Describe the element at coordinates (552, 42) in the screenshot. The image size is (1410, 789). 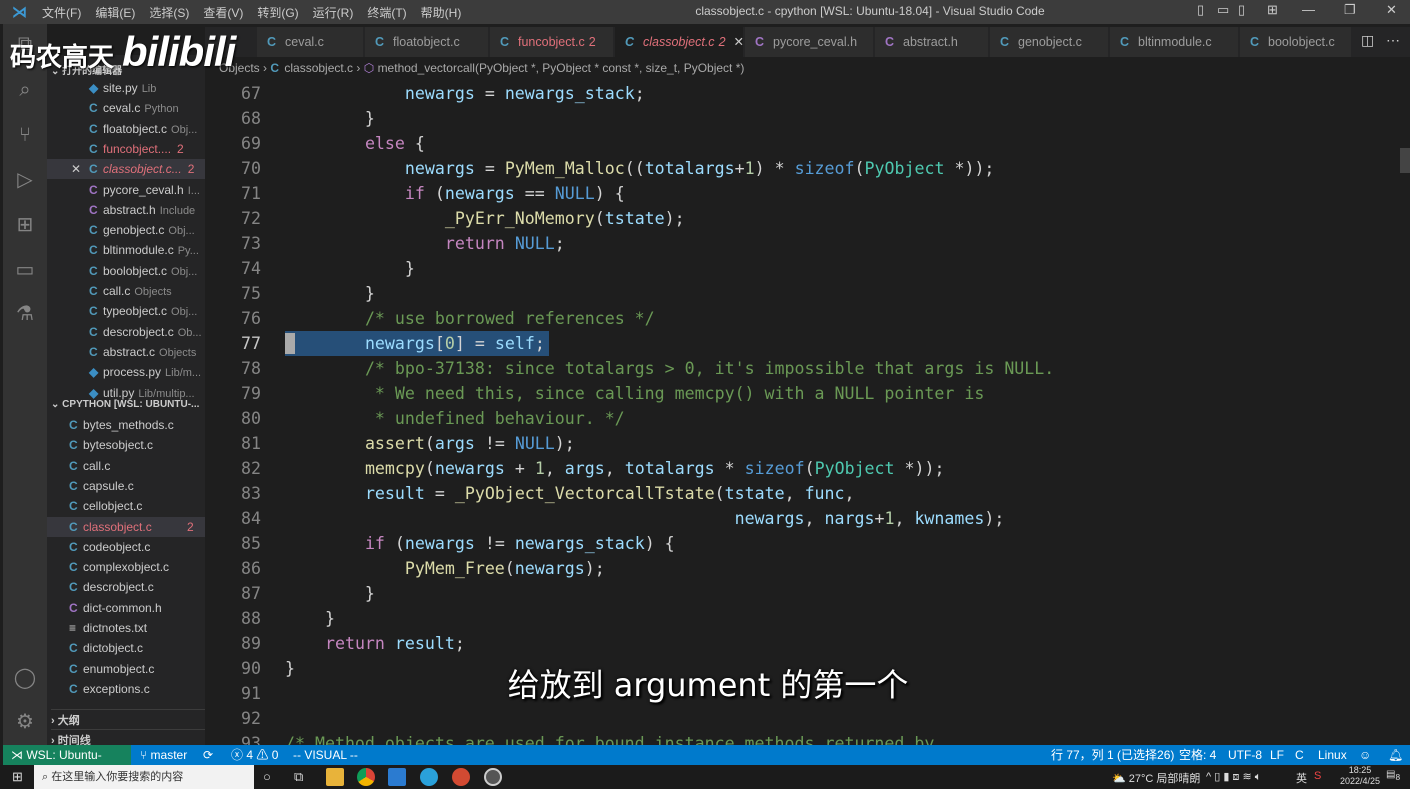
I see `tab-funcobject-c: Cfuncobject.c 2` at that location.